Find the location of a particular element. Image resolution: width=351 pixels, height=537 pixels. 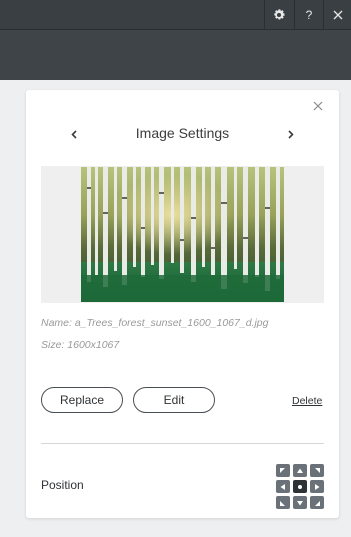

arrow-bottom-right-icon is located at coordinates (317, 503).